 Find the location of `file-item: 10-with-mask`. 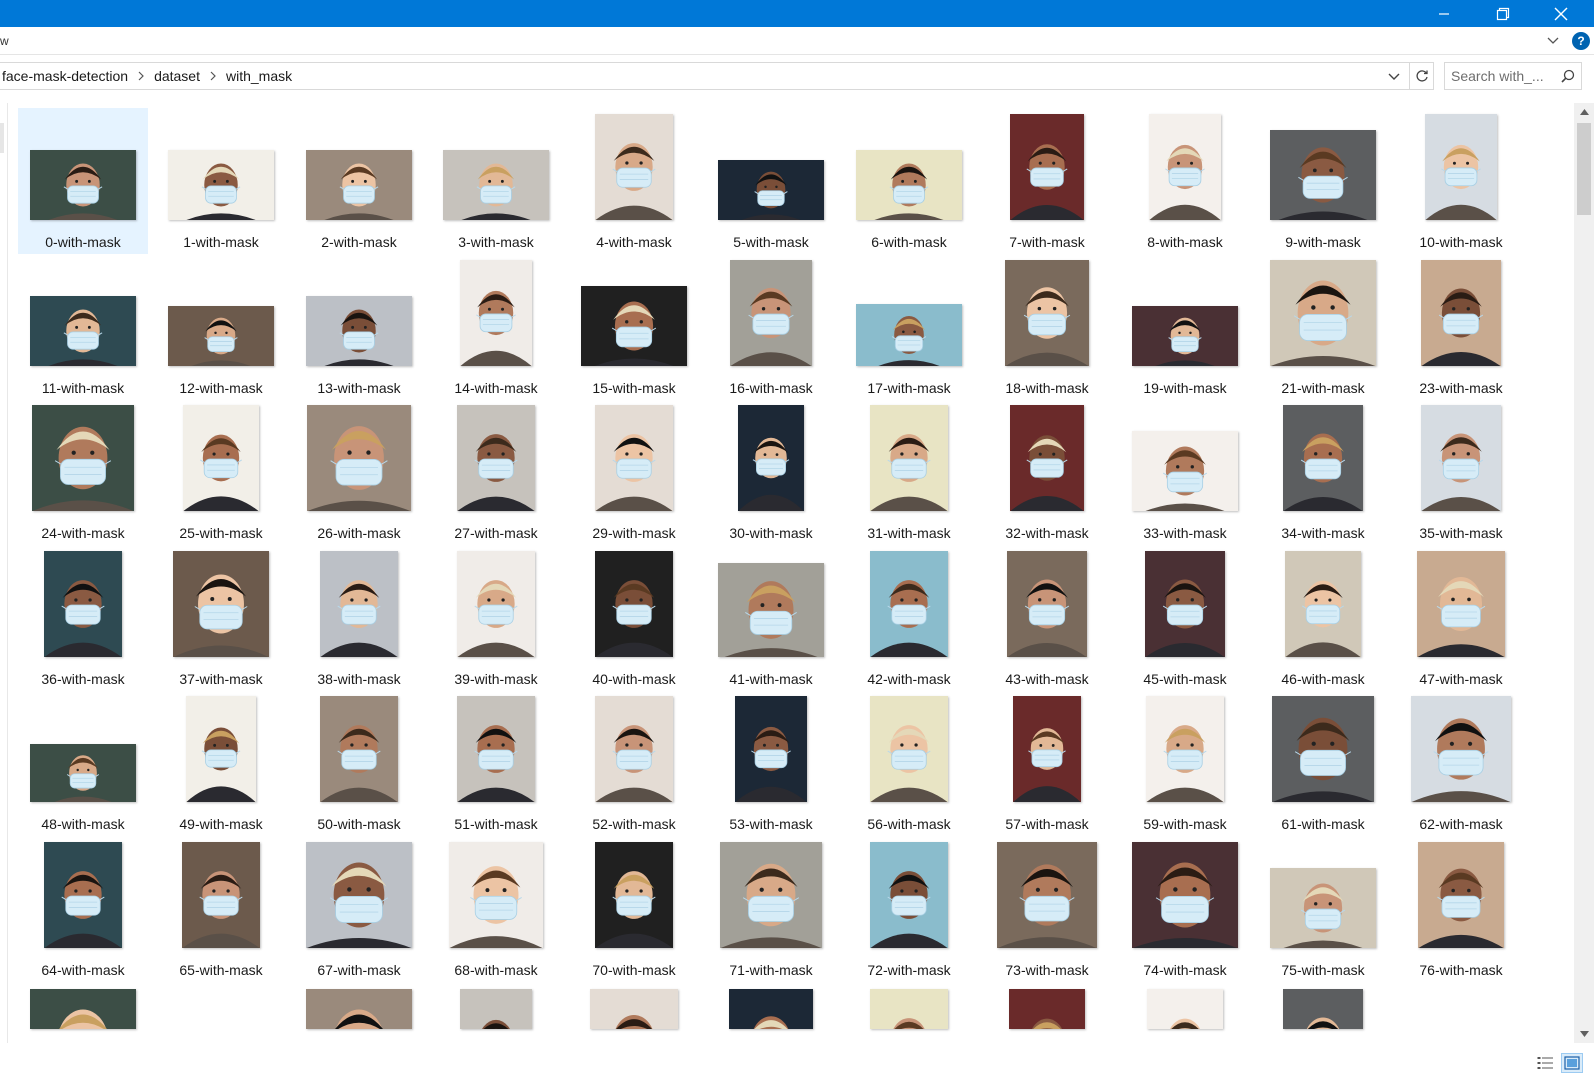

file-item: 10-with-mask is located at coordinates (1461, 181).